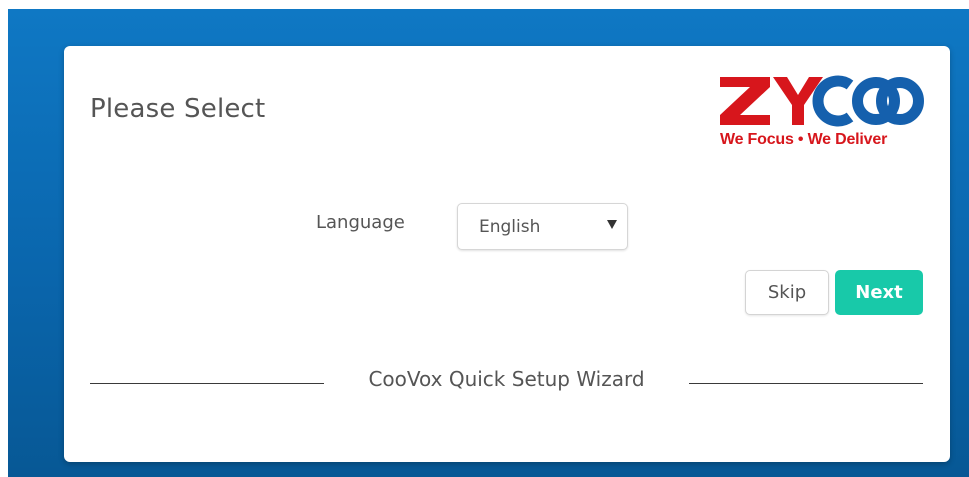 This screenshot has width=969, height=477. Describe the element at coordinates (787, 292) in the screenshot. I see `skip-button: Skip` at that location.